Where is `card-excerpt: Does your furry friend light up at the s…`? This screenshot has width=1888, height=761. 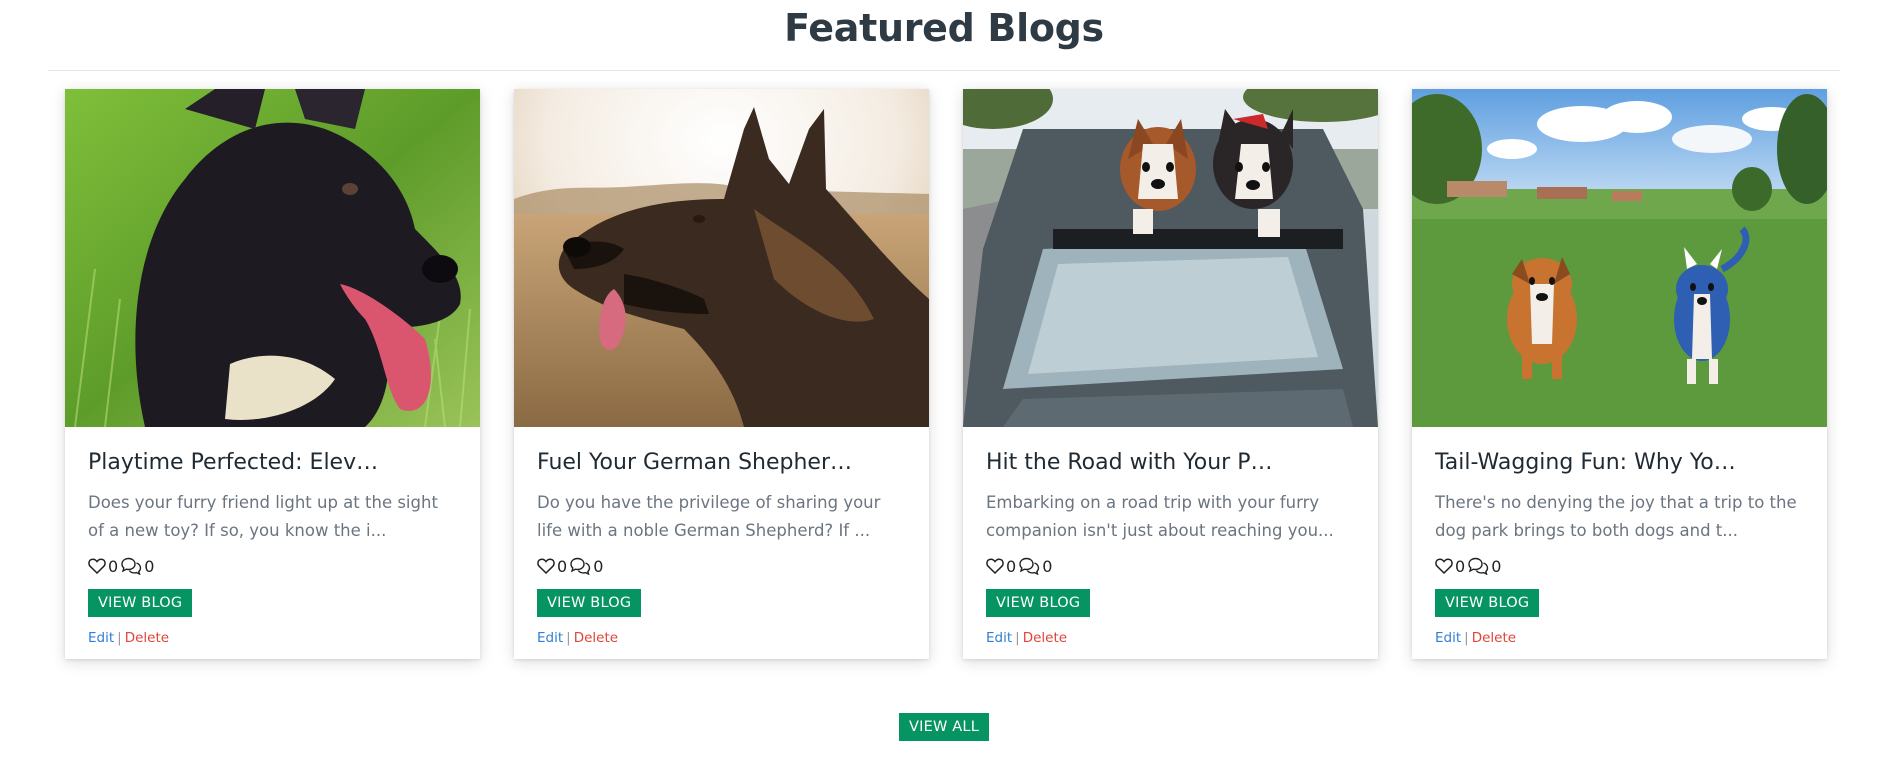 card-excerpt: Does your furry friend light up at the s… is located at coordinates (263, 516).